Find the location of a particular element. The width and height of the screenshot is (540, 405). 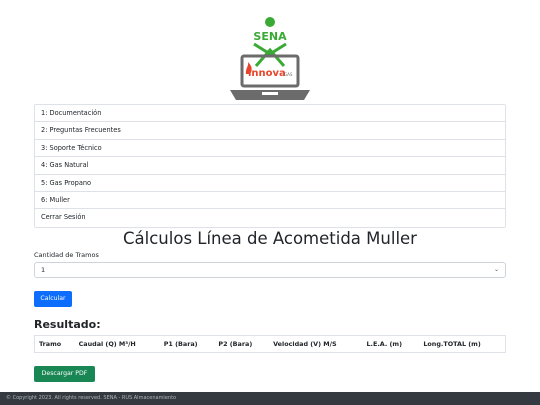

menu-item-soporte-tecnico: 3: Soporte Técnico is located at coordinates (270, 148).